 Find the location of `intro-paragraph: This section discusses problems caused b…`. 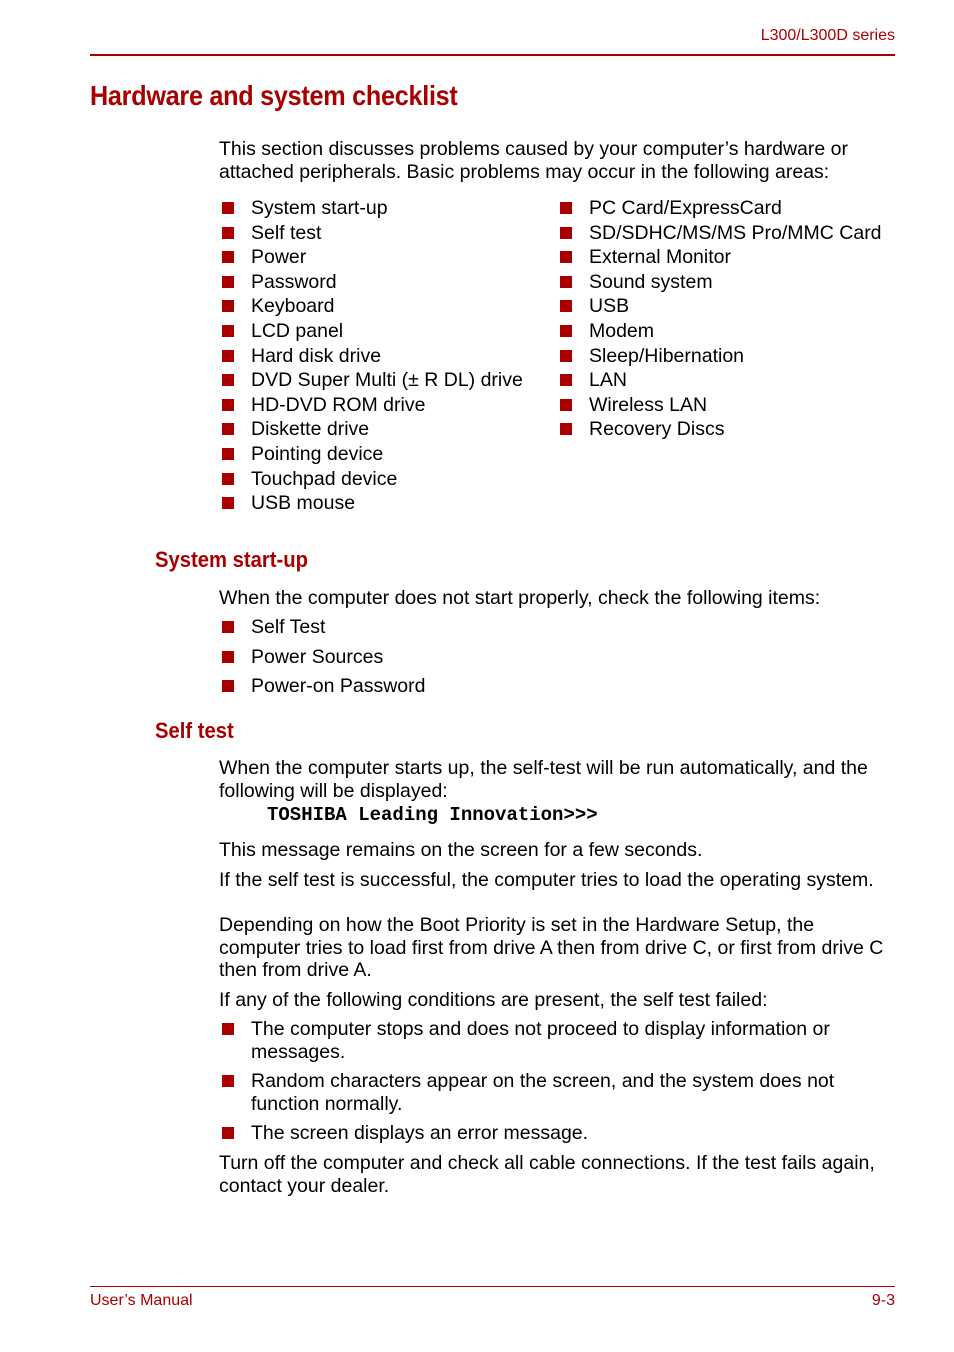

intro-paragraph: This section discusses problems caused b… is located at coordinates (533, 160).